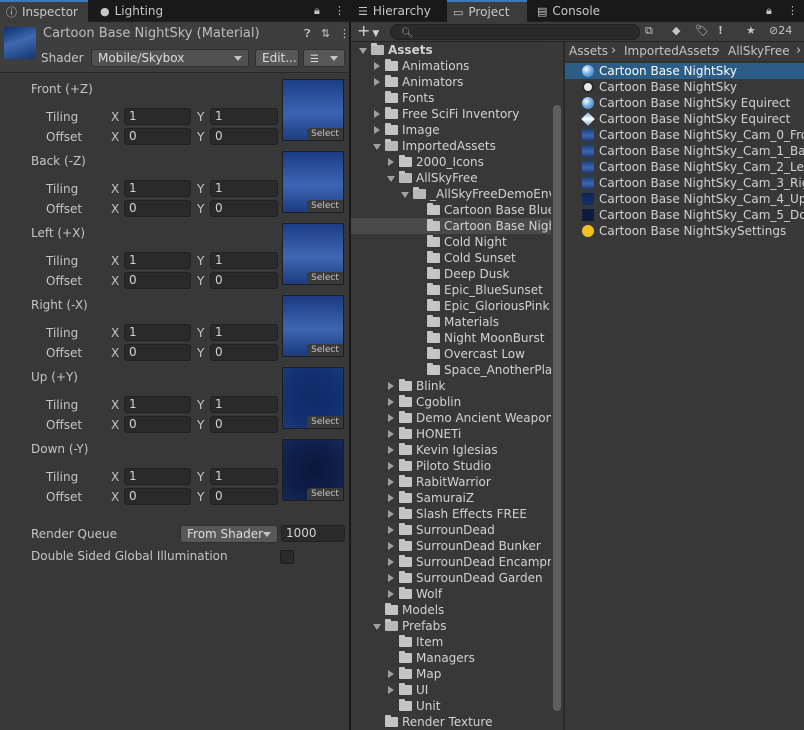  I want to click on tree-item: Animators, so click(451, 82).